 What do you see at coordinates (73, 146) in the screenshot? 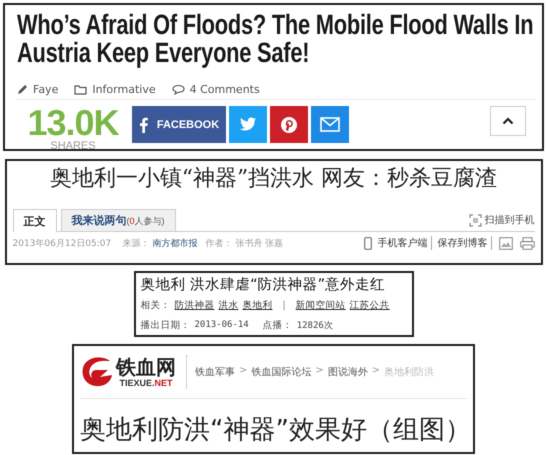
I see `shares-label: SHARES` at bounding box center [73, 146].